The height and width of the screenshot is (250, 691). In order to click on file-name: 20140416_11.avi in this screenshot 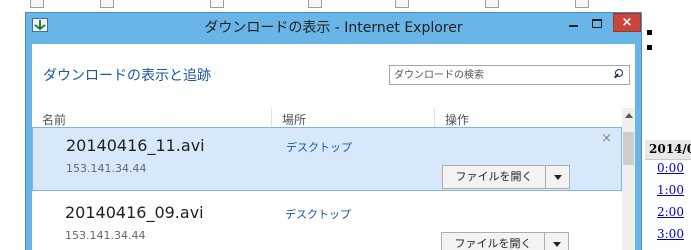, I will do `click(135, 145)`.